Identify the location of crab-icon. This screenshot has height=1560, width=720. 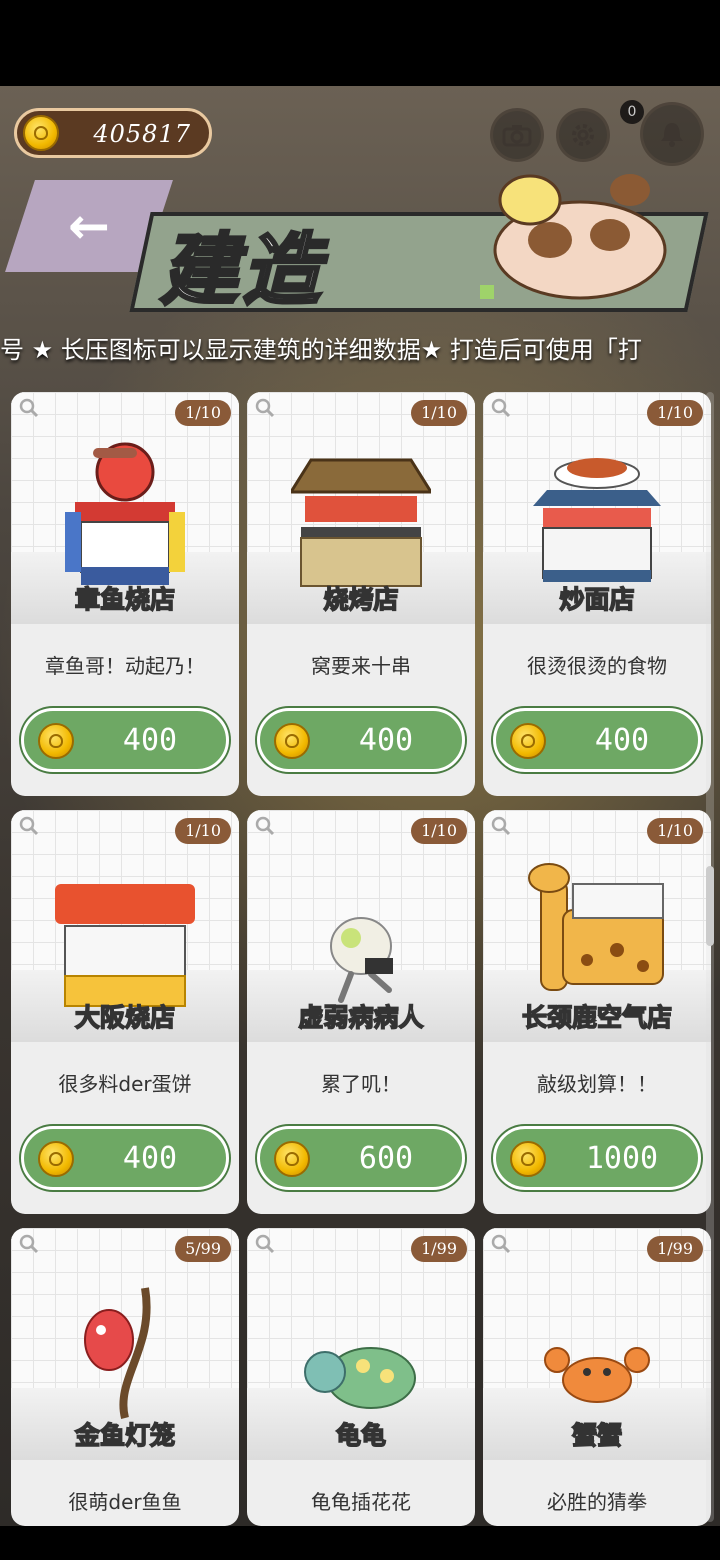
(597, 1375).